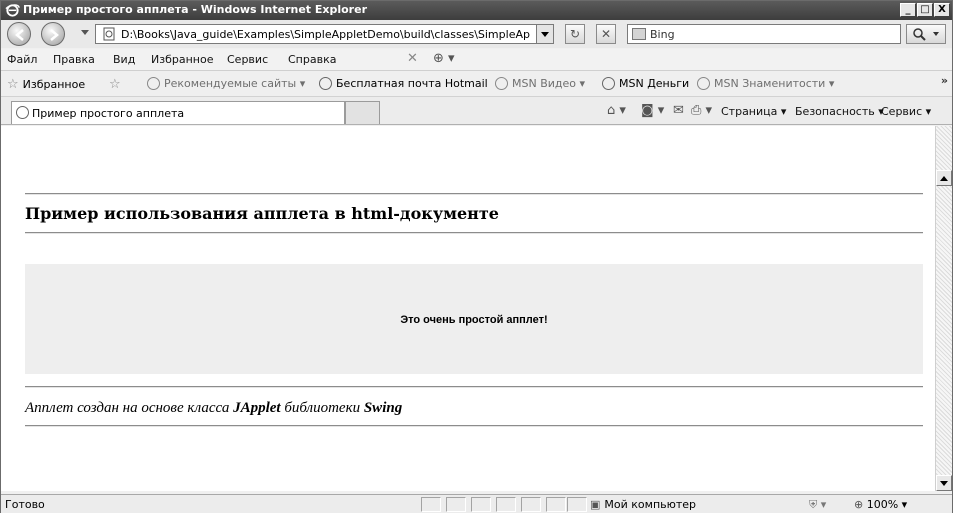 Image resolution: width=953 pixels, height=513 pixels. I want to click on status-text: Готово, so click(25, 504).